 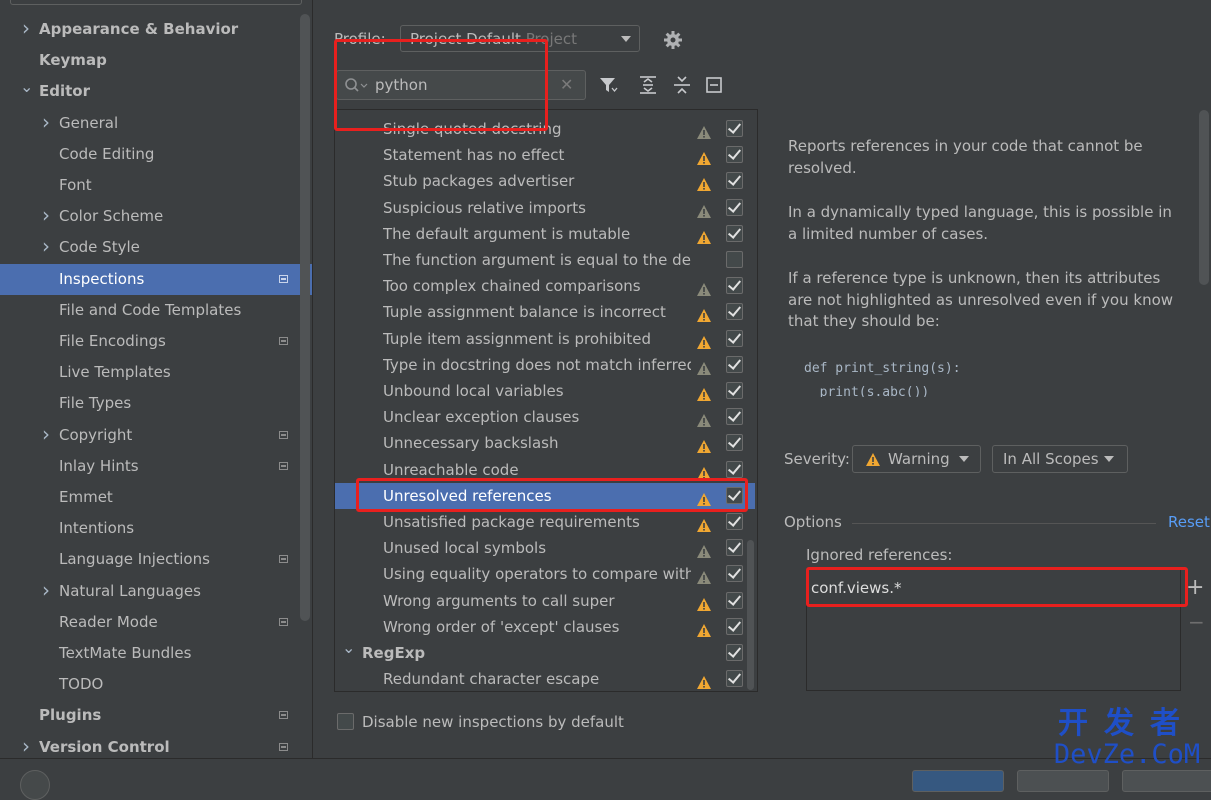 I want to click on scope-dropdown: In All Scopes, so click(x=1060, y=459).